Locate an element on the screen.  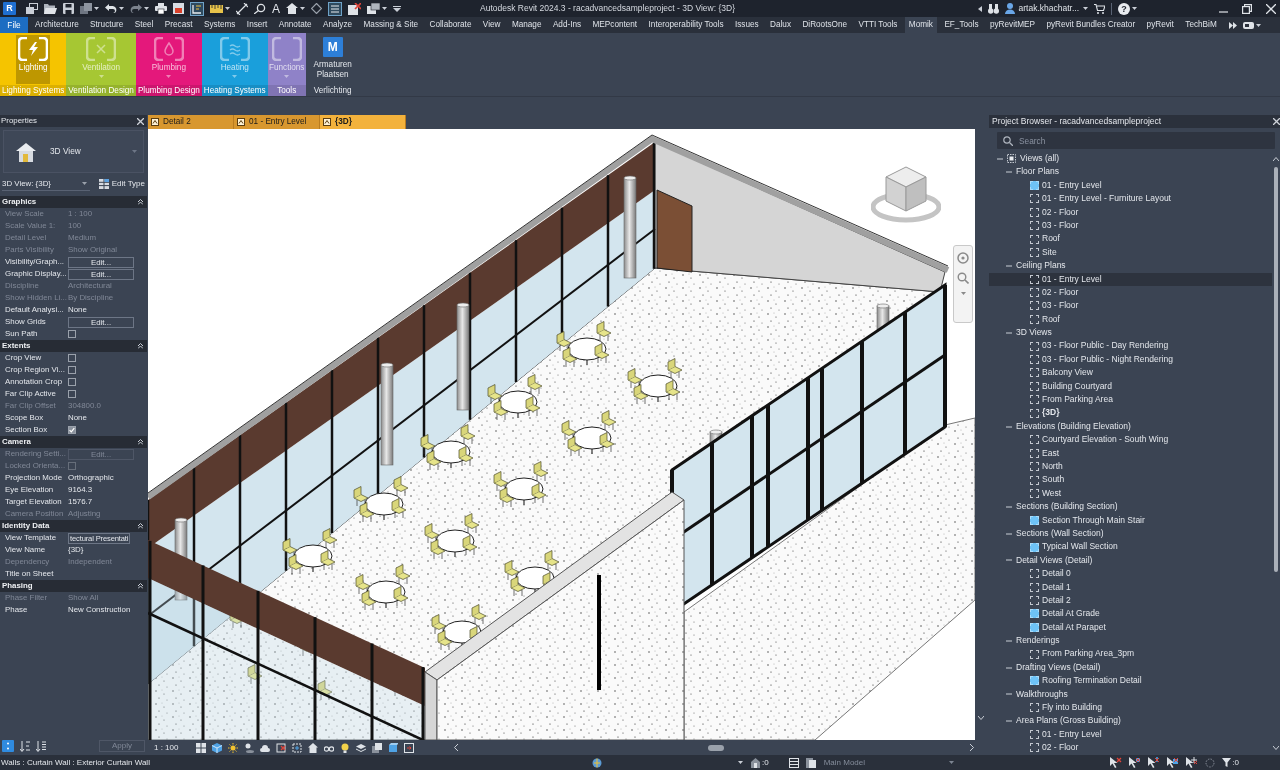
cursor-pin-icon is located at coordinates (1154, 762).